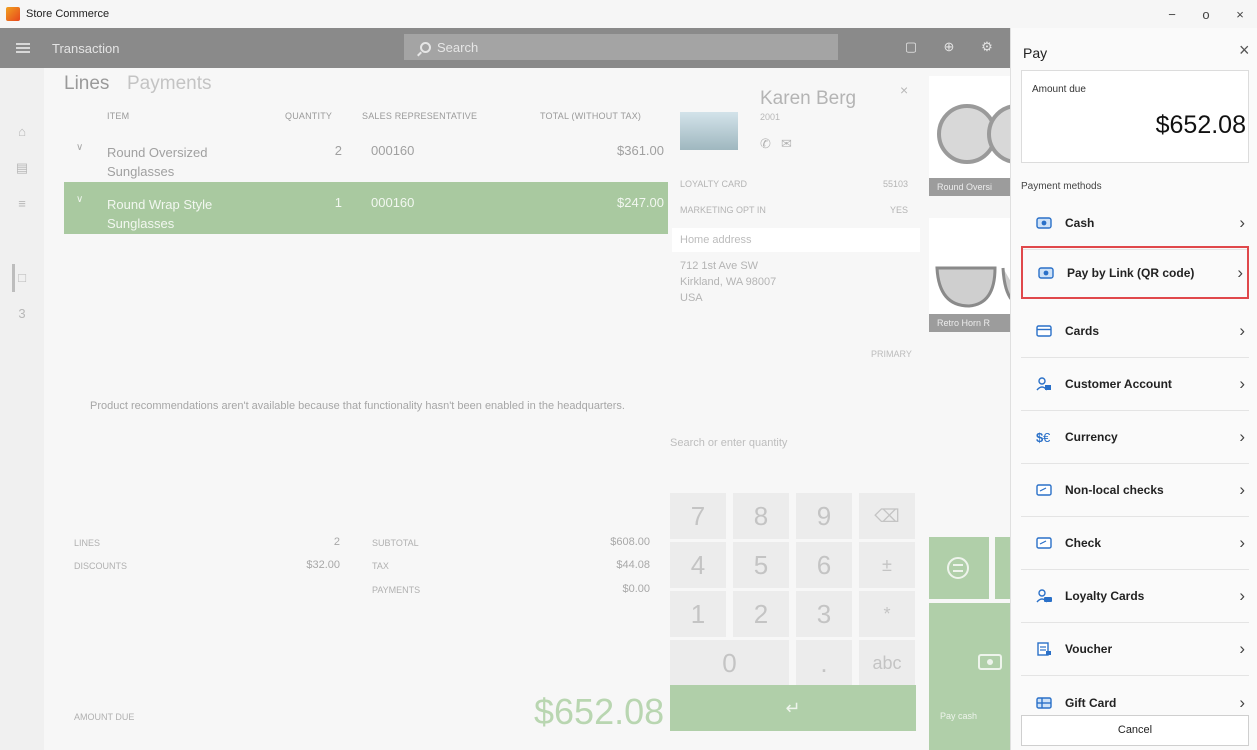 The width and height of the screenshot is (1257, 750). I want to click on globe-icon: ⊕, so click(949, 47).